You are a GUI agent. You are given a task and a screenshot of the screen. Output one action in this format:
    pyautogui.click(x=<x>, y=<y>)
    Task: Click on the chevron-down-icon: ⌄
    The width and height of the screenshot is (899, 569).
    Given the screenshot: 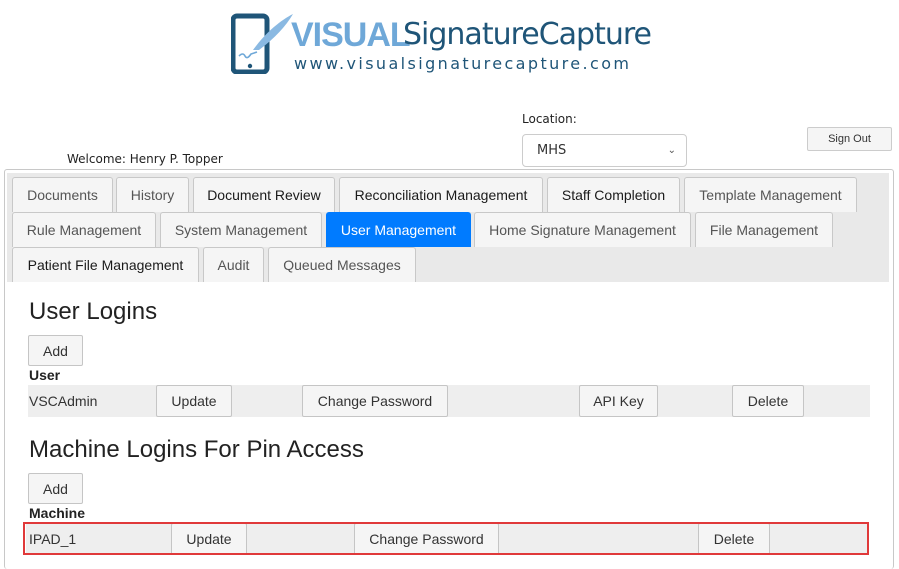 What is the action you would take?
    pyautogui.click(x=671, y=150)
    